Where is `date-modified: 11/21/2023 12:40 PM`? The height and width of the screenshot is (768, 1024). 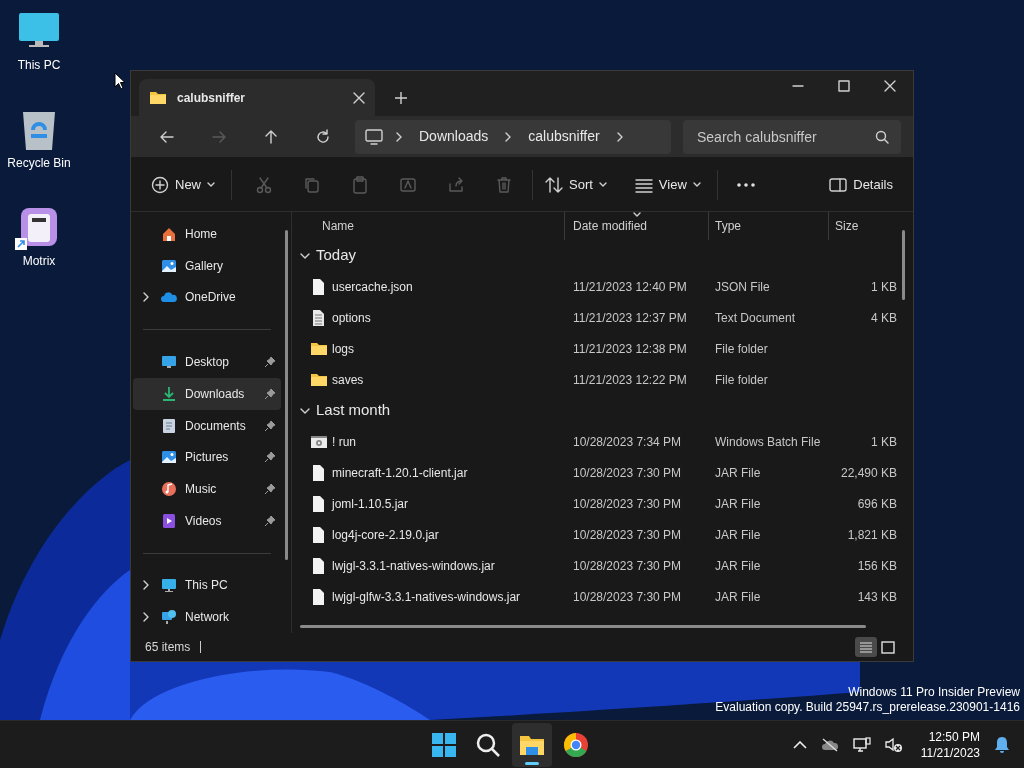 date-modified: 11/21/2023 12:40 PM is located at coordinates (630, 286).